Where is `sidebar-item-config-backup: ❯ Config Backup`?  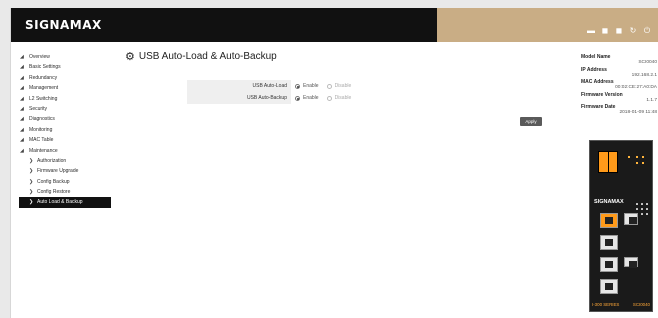 sidebar-item-config-backup: ❯ Config Backup is located at coordinates (65, 182).